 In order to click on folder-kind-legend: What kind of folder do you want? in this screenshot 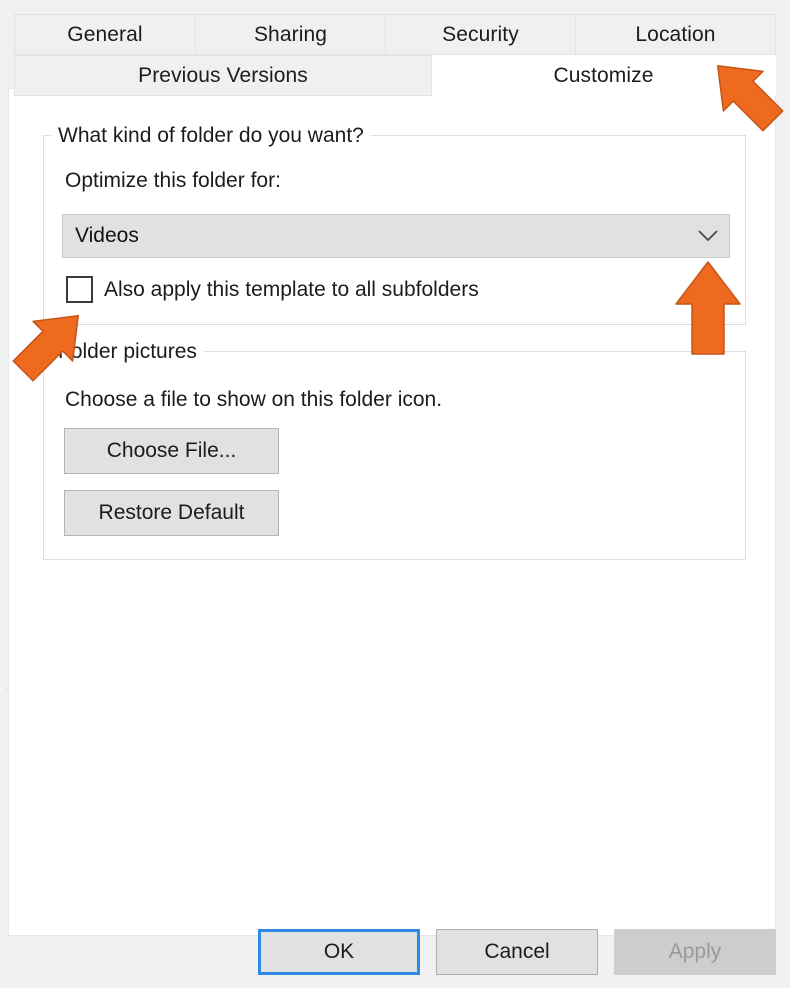, I will do `click(211, 135)`.